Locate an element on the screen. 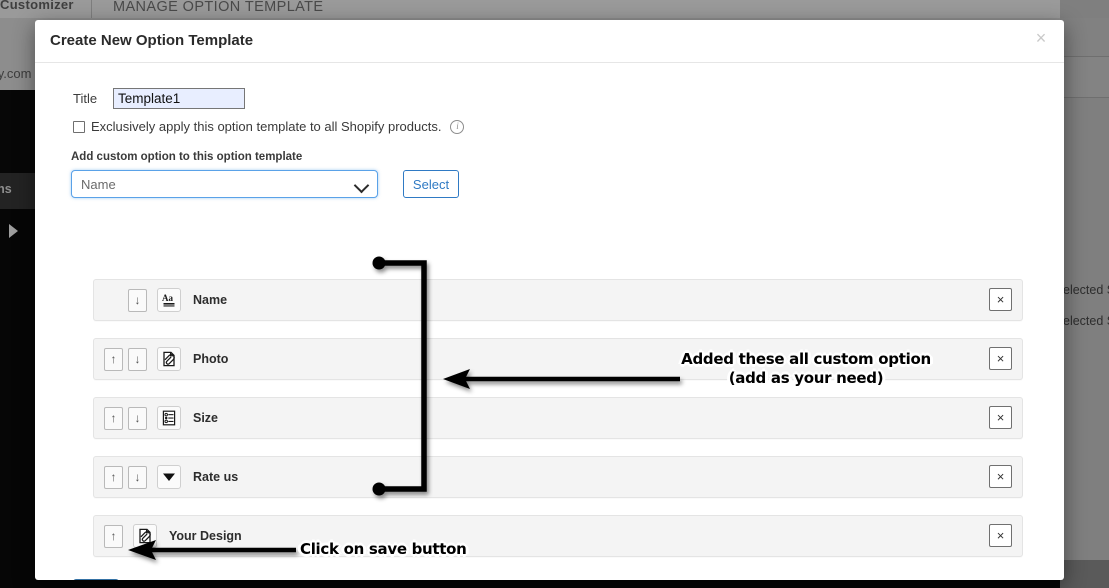 This screenshot has width=1109, height=588. app-right-bottom-strip is located at coordinates (1084, 574).